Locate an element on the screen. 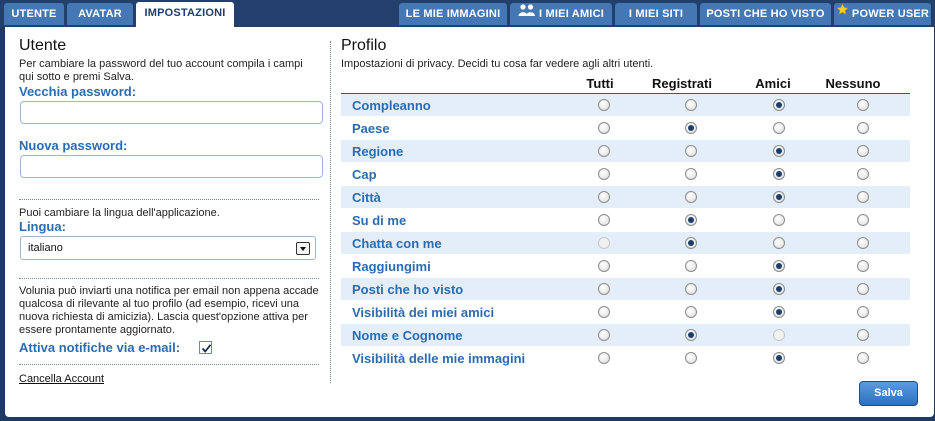  delete-account-link: Cancella Account is located at coordinates (61, 379).